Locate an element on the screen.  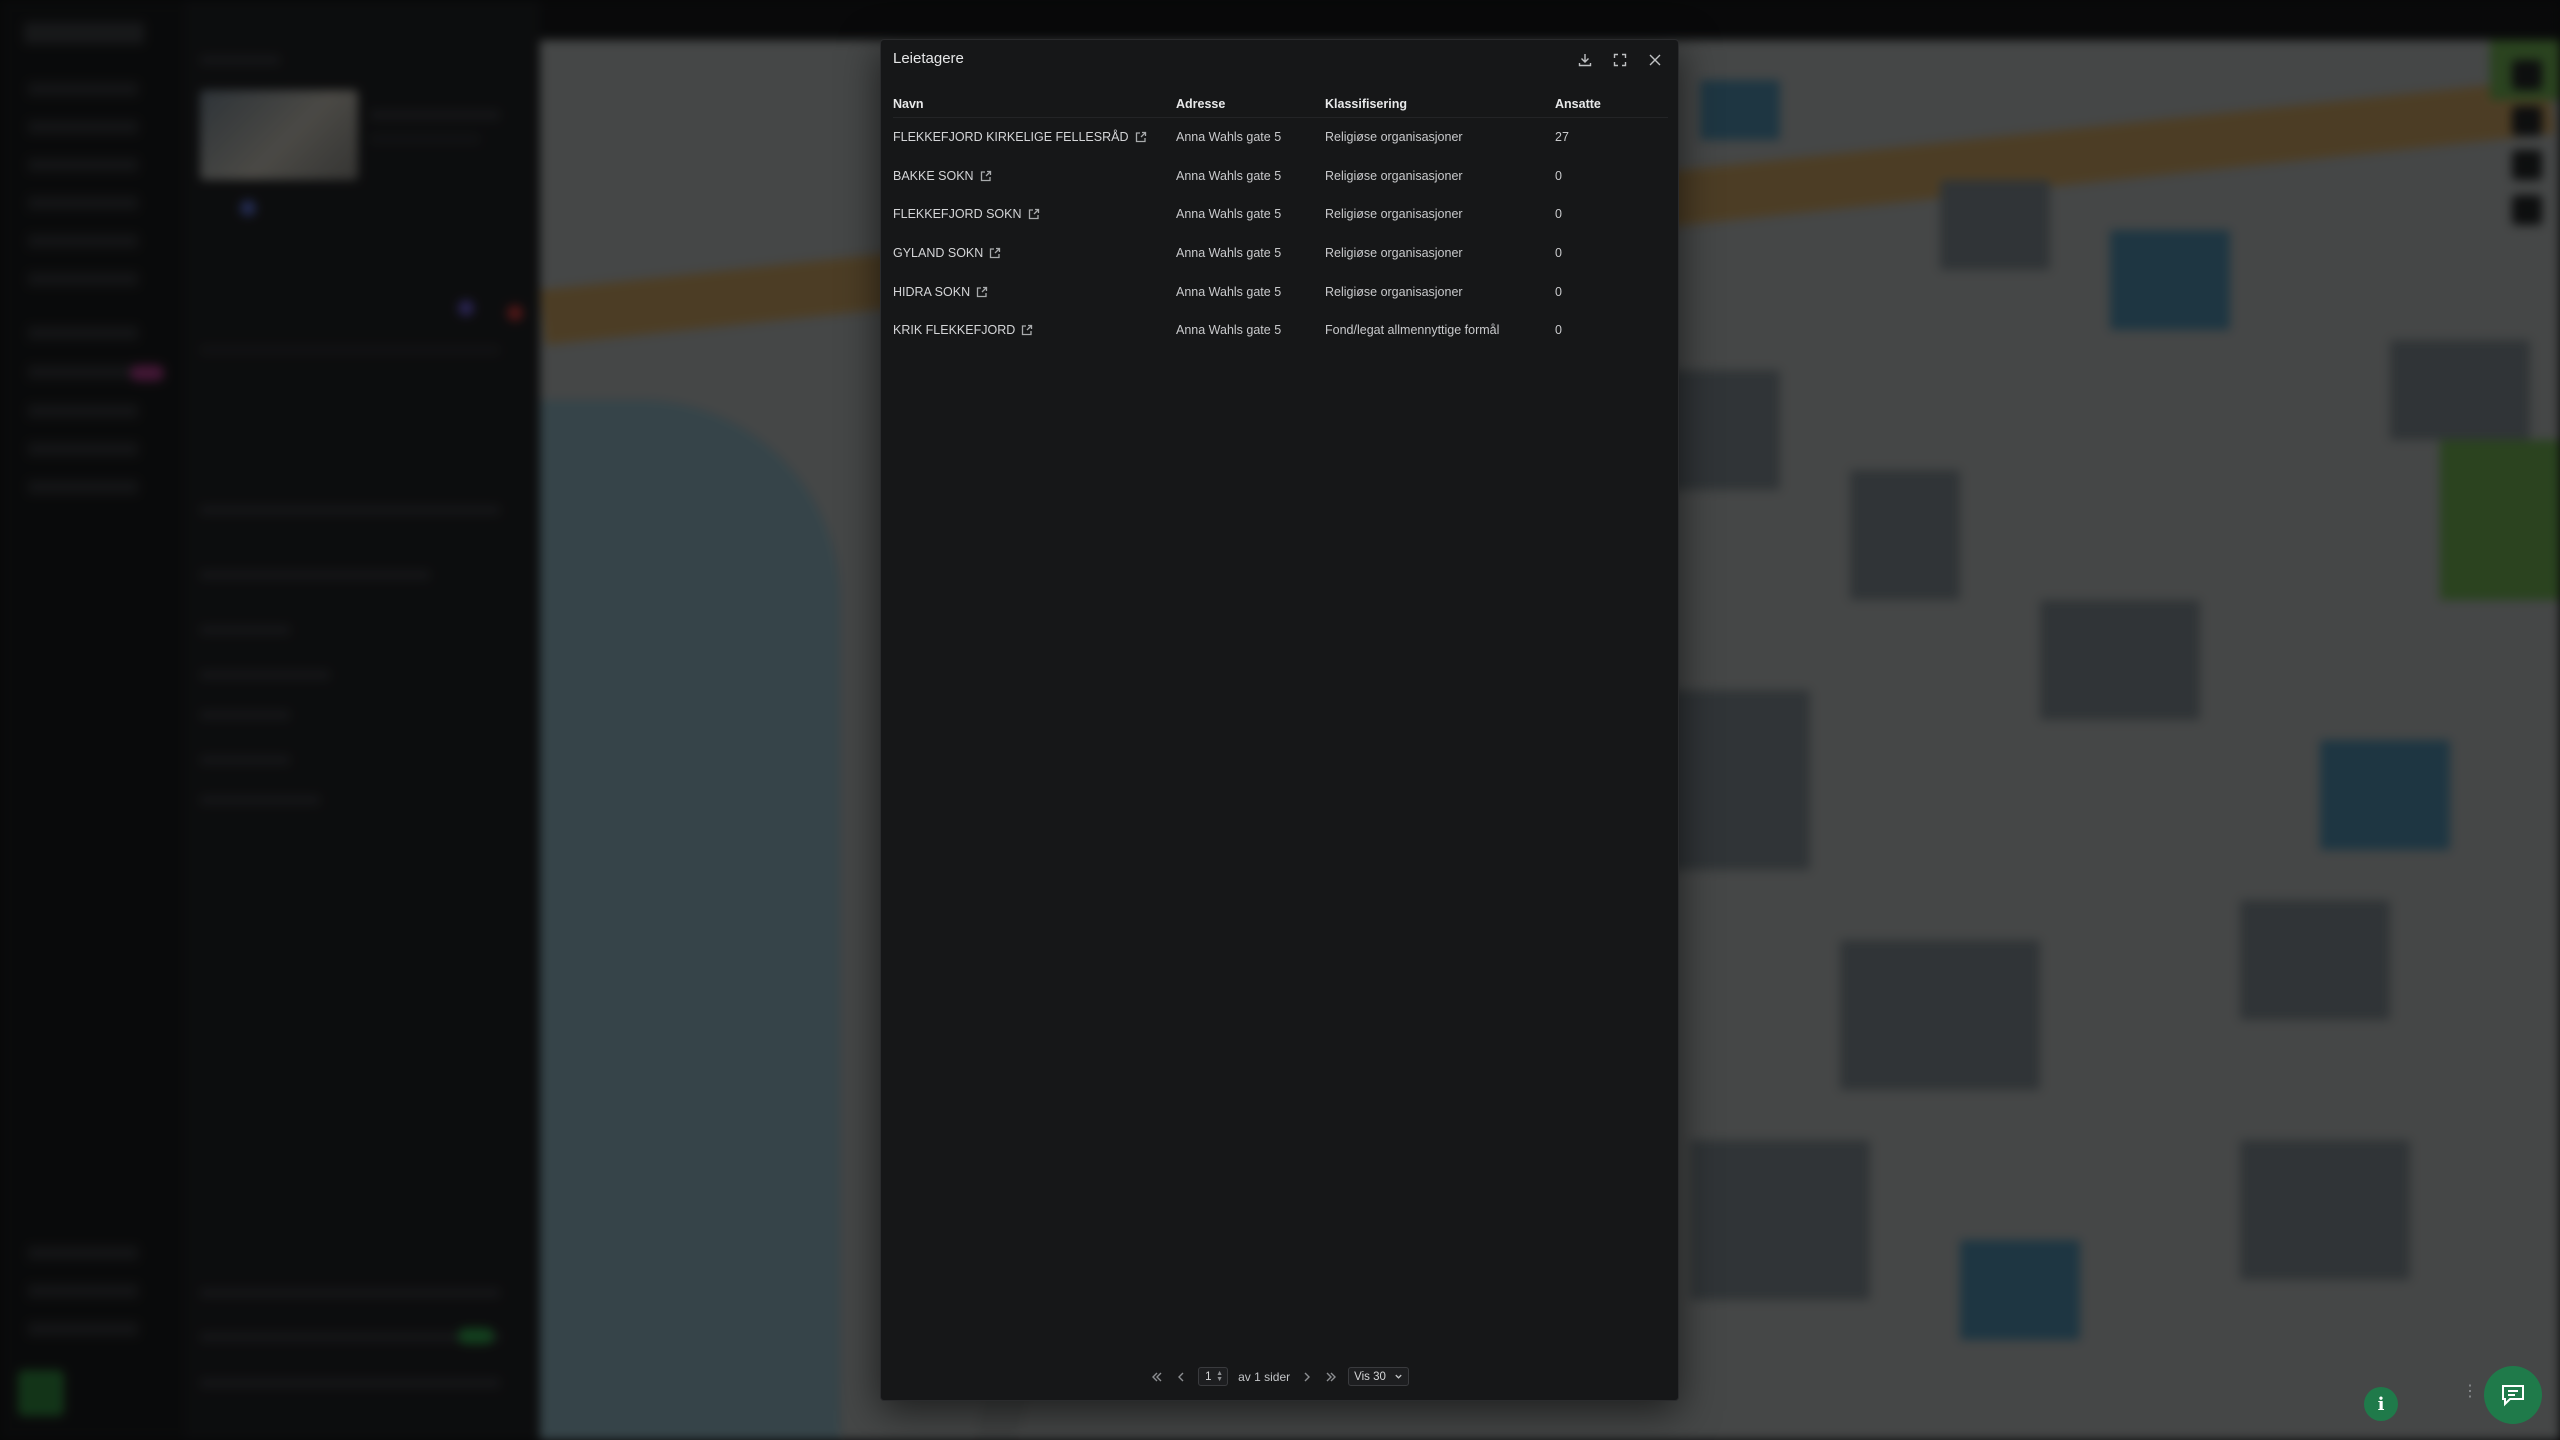
next-page-button is located at coordinates (1307, 1377).